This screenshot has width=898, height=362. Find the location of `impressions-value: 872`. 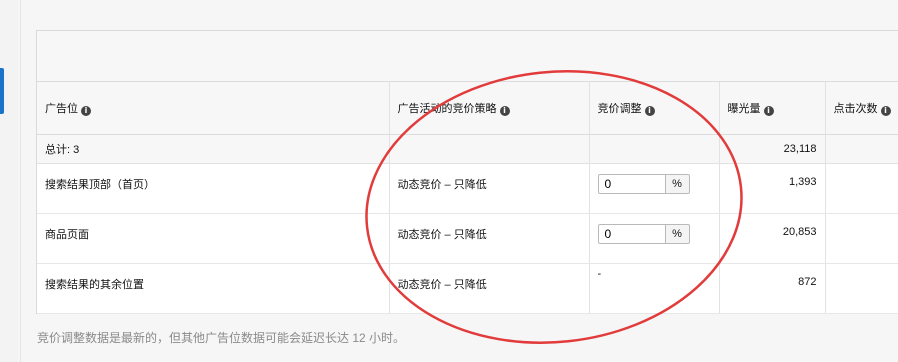

impressions-value: 872 is located at coordinates (771, 288).